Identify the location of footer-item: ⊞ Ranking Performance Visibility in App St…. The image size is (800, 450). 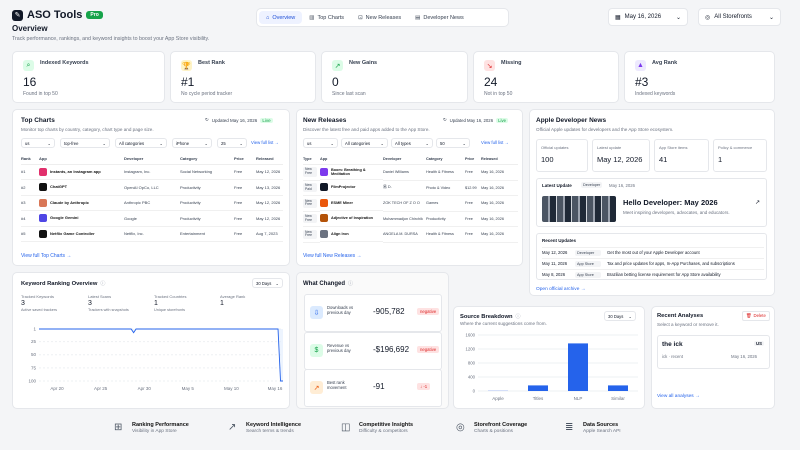
(151, 428).